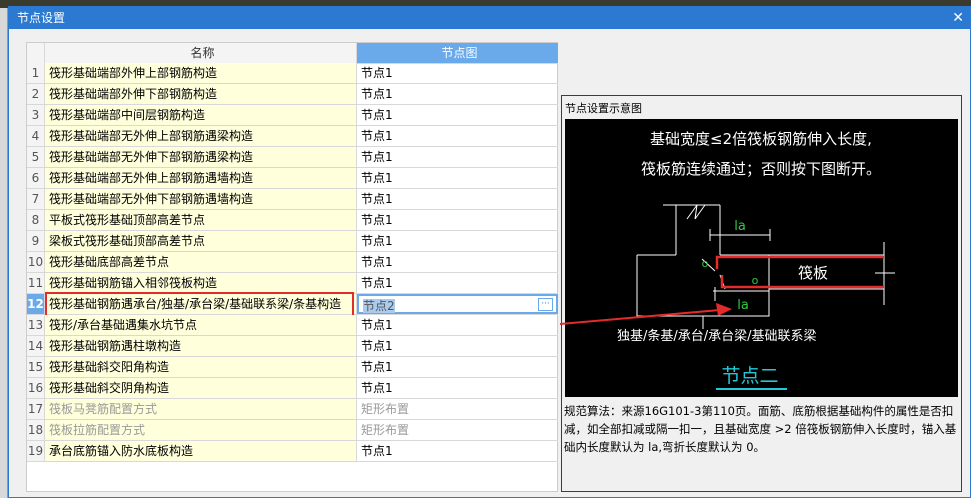 The height and width of the screenshot is (498, 971). What do you see at coordinates (36, 241) in the screenshot?
I see `row-number: 9` at bounding box center [36, 241].